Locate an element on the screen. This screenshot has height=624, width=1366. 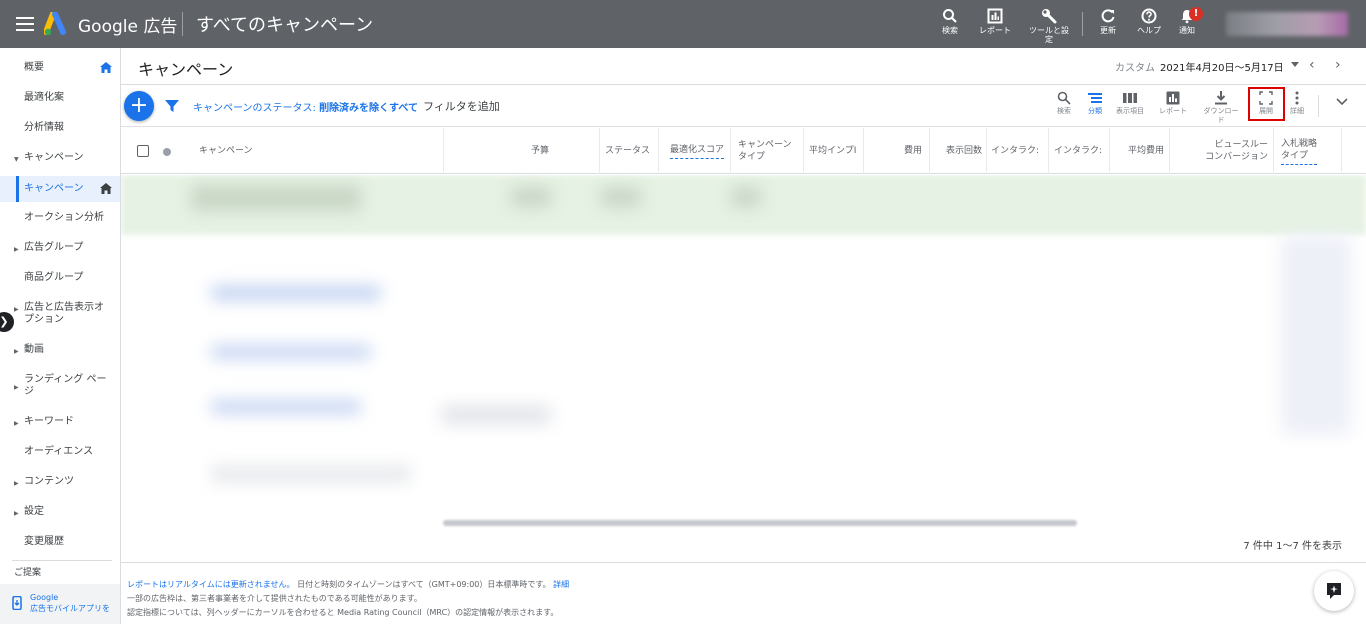
brand-name: Google 広告 is located at coordinates (127, 24).